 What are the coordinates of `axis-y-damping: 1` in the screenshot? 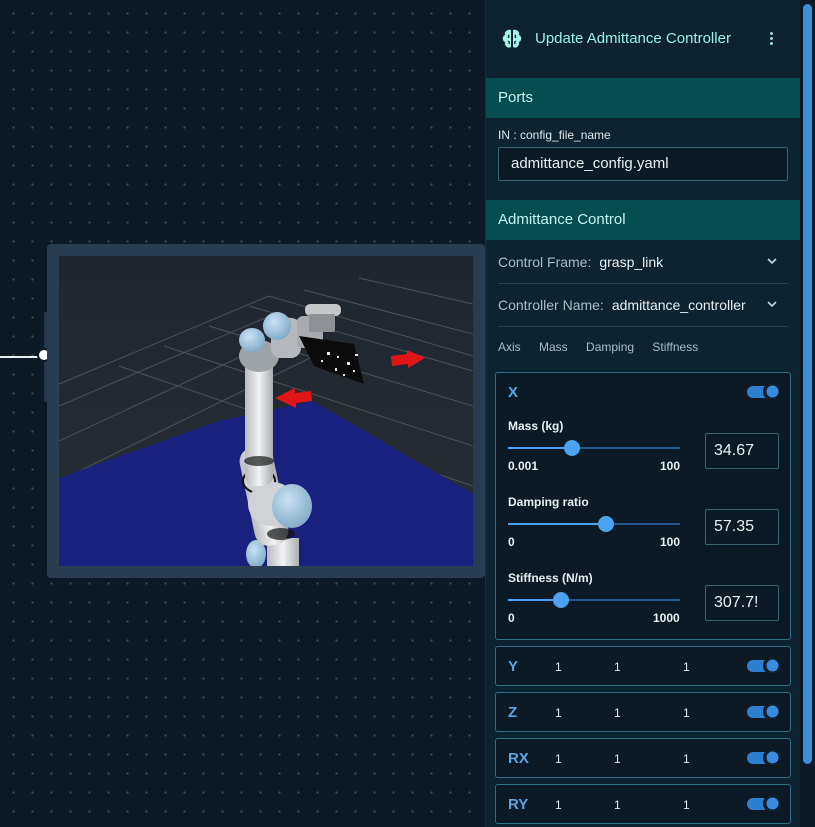 It's located at (617, 667).